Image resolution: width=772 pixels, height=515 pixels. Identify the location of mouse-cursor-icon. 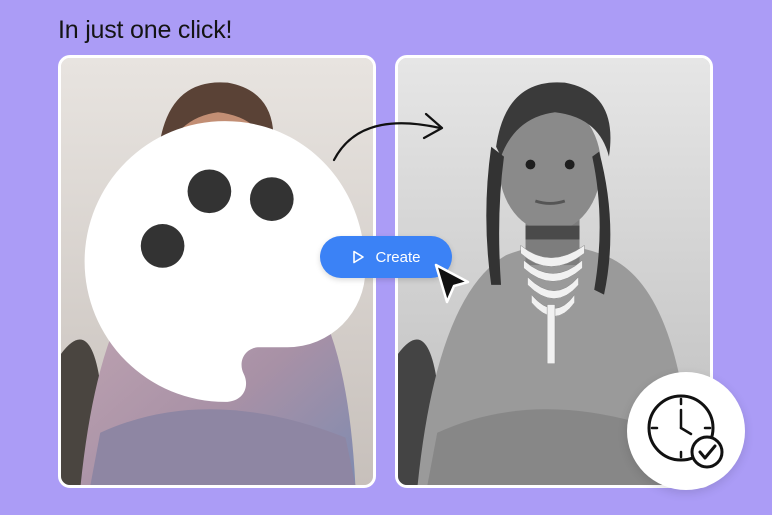
(452, 283).